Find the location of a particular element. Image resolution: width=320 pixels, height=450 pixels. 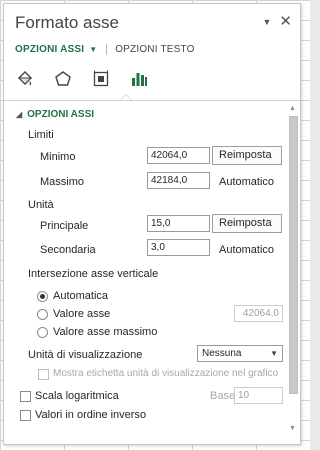

effects-icon is located at coordinates (63, 79).